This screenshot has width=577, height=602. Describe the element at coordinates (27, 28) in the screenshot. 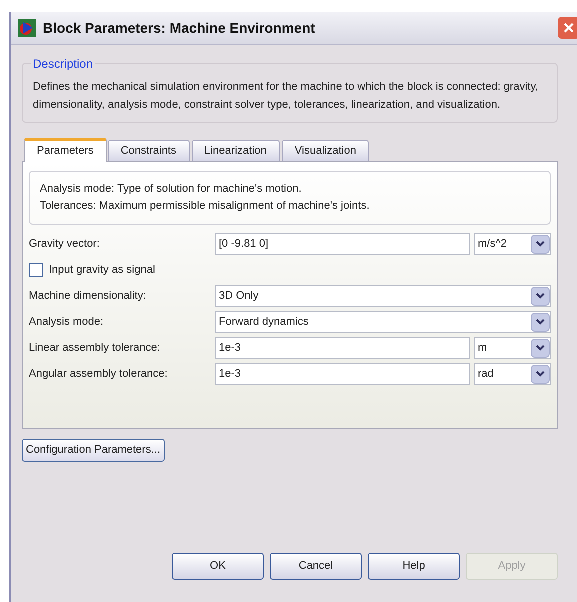

I see `block-icon` at that location.